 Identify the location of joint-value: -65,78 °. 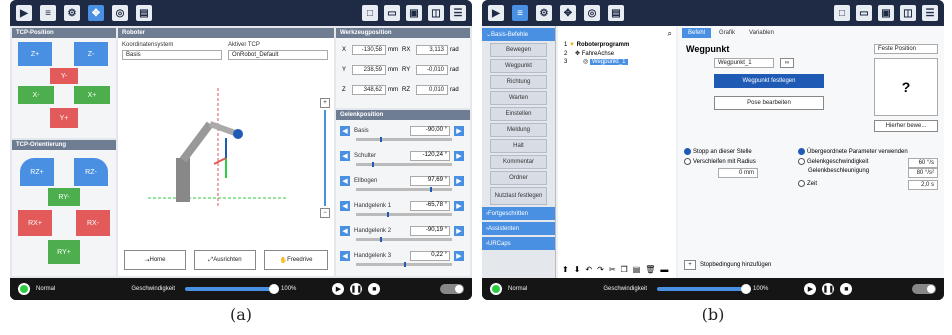
(430, 206).